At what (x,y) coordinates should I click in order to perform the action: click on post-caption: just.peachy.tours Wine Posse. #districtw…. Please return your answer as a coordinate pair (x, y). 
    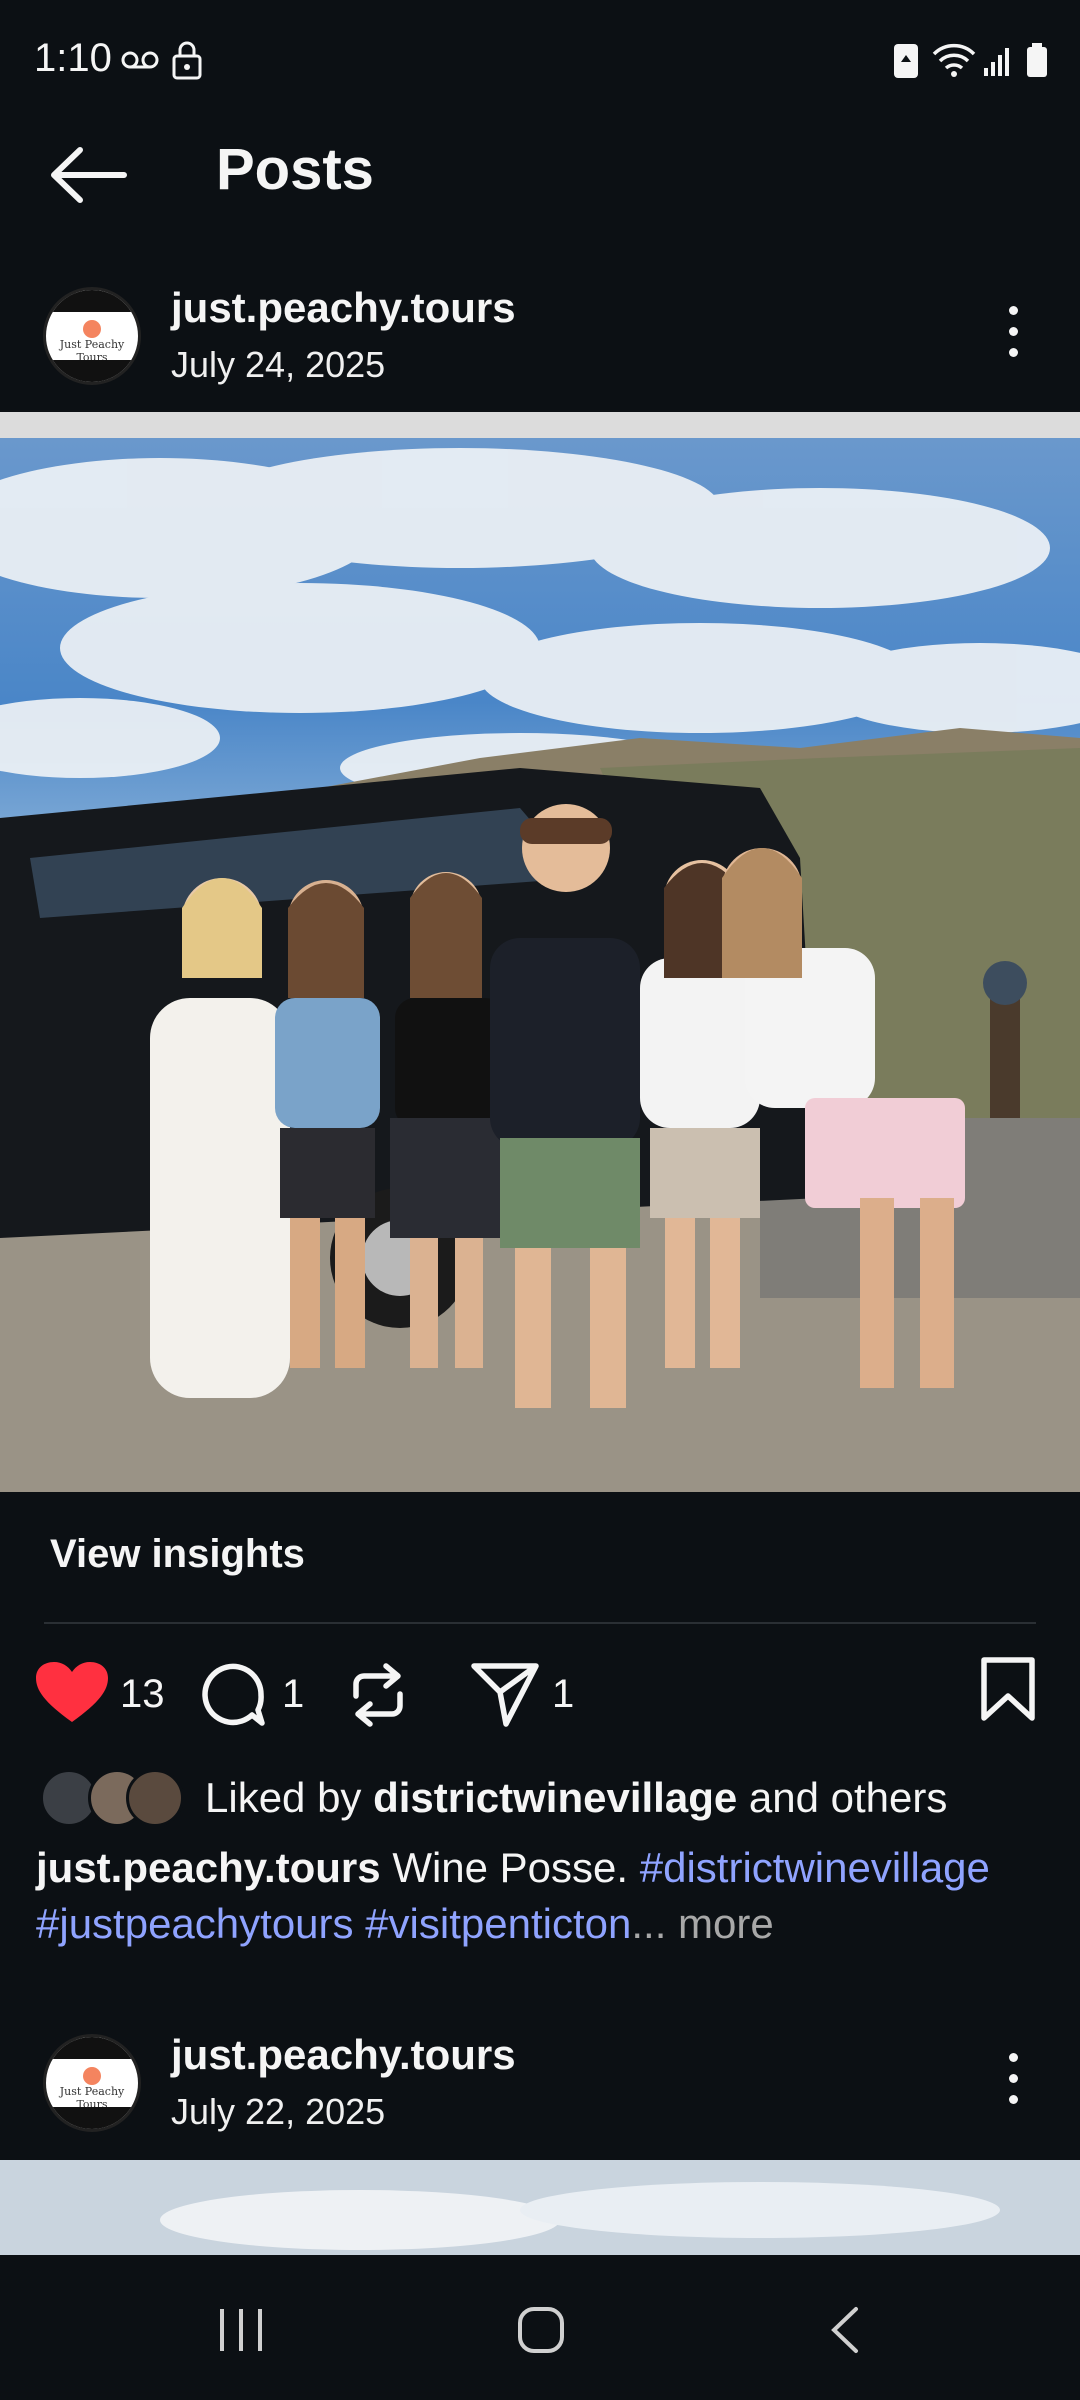
    Looking at the image, I should click on (541, 1896).